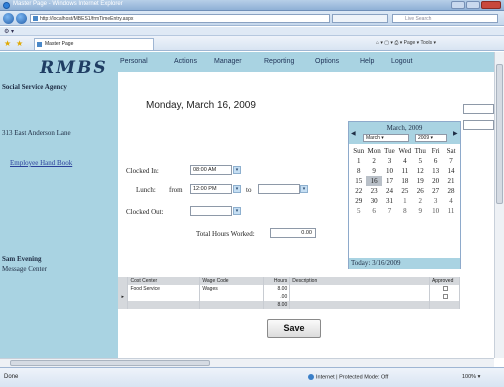 The height and width of the screenshot is (387, 504). I want to click on calendar-day: 31, so click(389, 201).